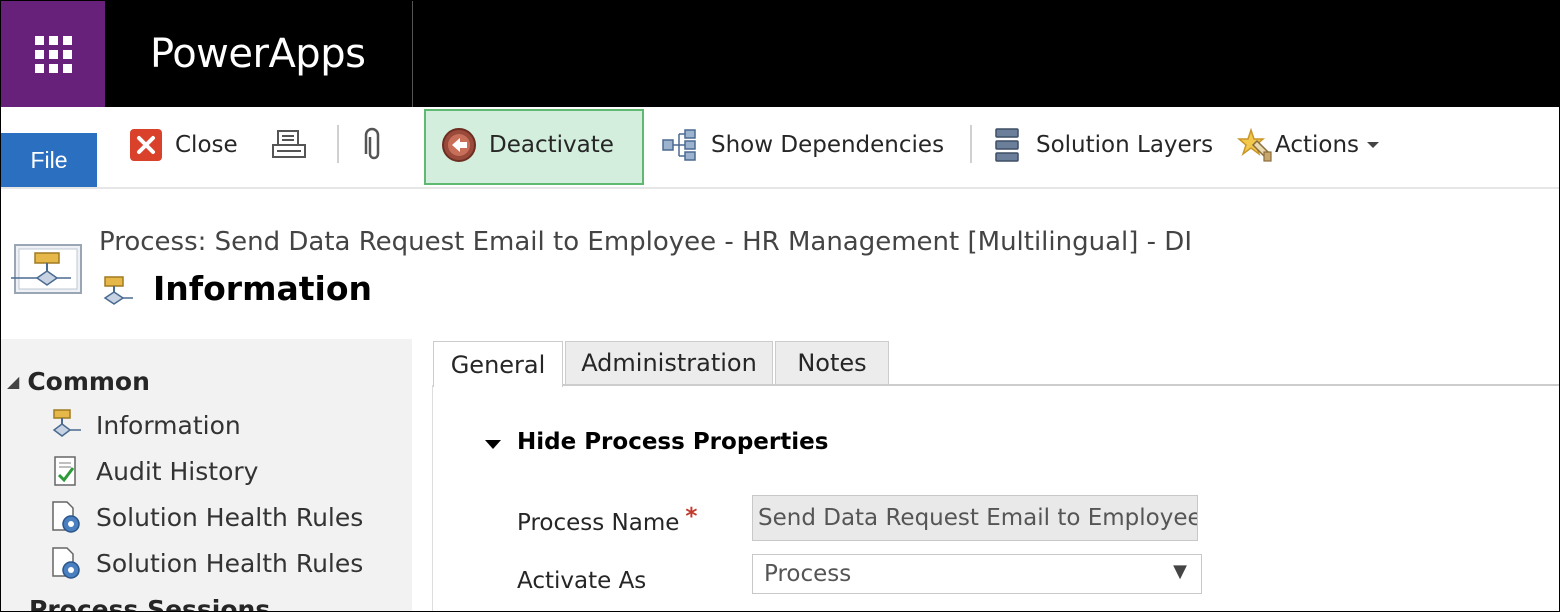  I want to click on tab-administration: Administration, so click(669, 363).